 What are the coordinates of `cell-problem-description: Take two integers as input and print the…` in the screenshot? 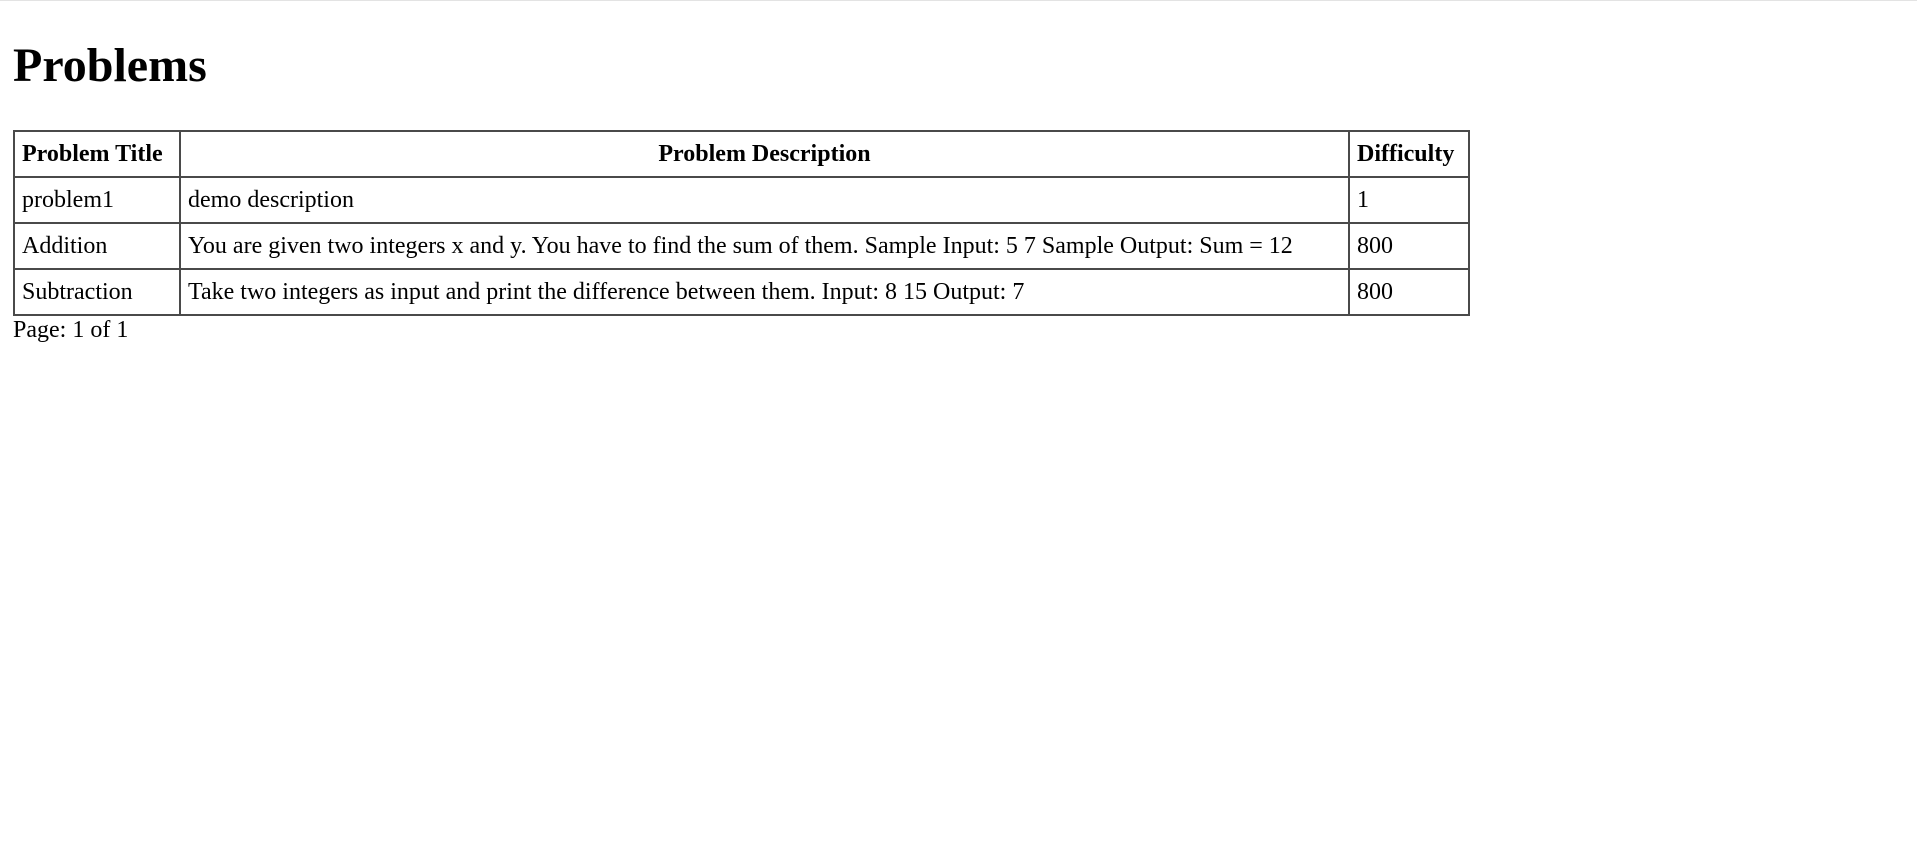 It's located at (764, 292).